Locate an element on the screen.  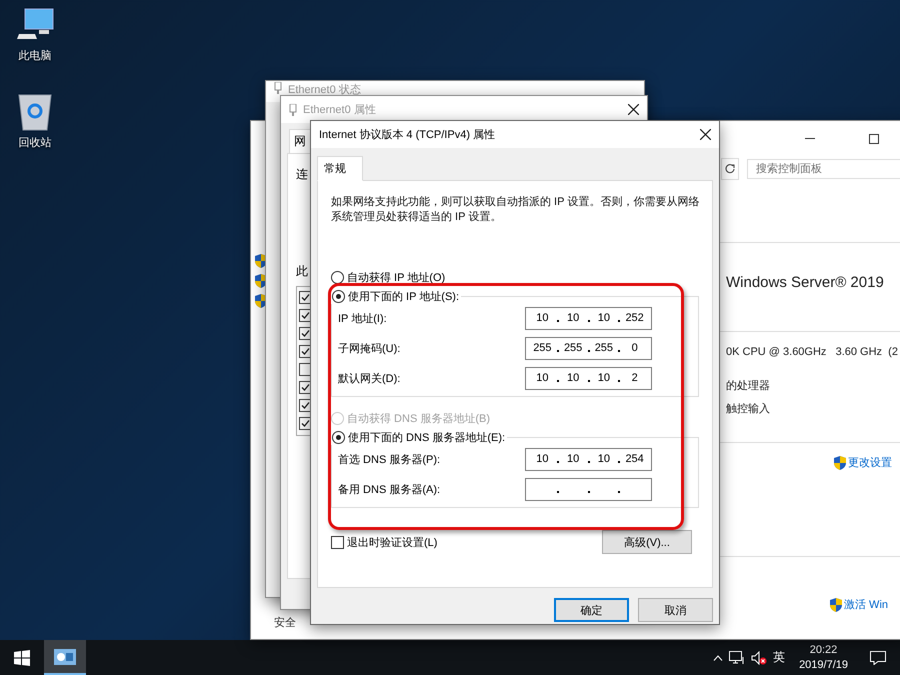
field-label: IP 地址(I): is located at coordinates (362, 319).